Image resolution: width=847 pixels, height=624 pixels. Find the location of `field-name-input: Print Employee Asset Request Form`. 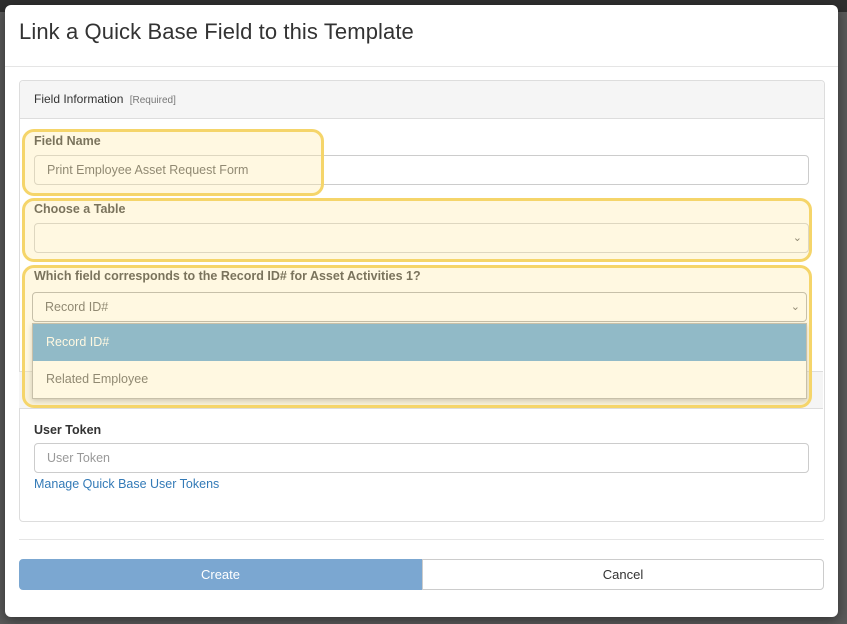

field-name-input: Print Employee Asset Request Form is located at coordinates (421, 170).